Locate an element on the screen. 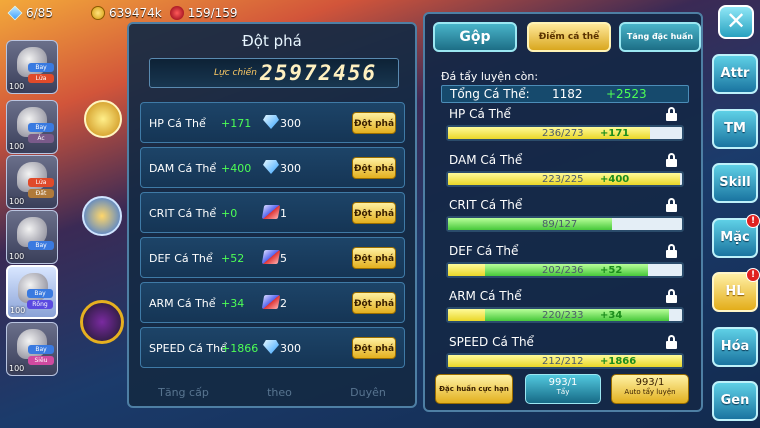 This screenshot has width=760, height=428. stat-value: 89/127 is located at coordinates (560, 224).